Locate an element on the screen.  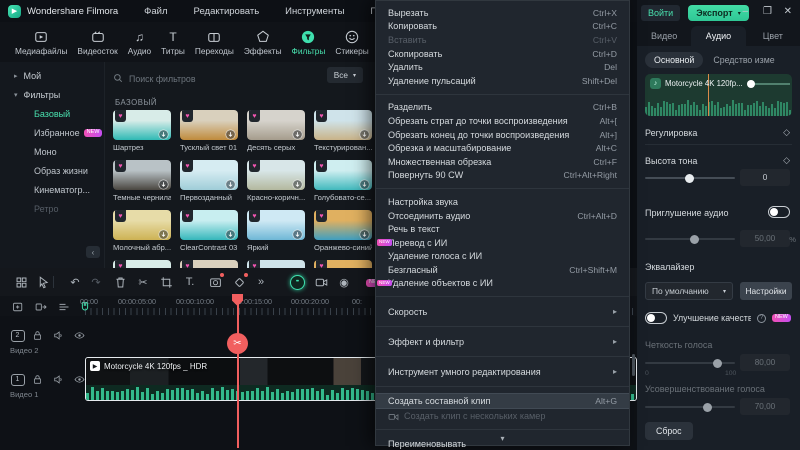
crop-icon is located at coordinates (166, 282).